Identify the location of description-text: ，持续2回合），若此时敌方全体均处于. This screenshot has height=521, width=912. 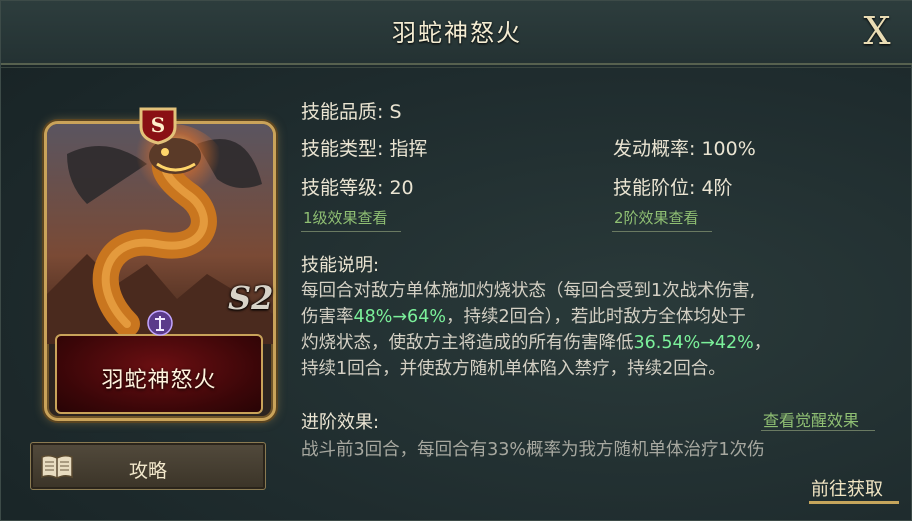
(595, 317).